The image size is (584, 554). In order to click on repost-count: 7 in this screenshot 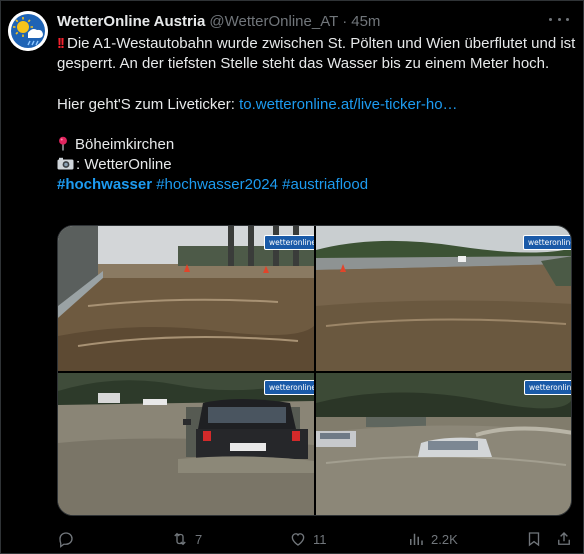, I will do `click(199, 539)`.